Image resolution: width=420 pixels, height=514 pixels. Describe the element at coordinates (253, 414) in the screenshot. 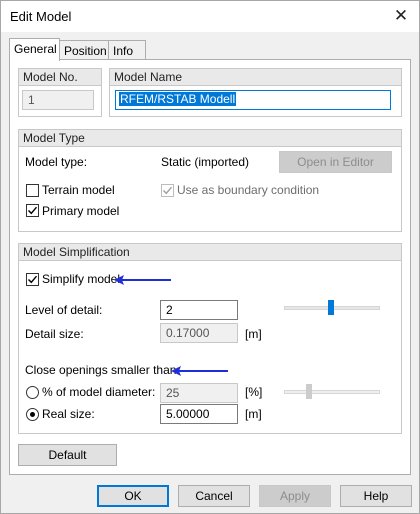

I see `real-size-unit: [m]` at that location.